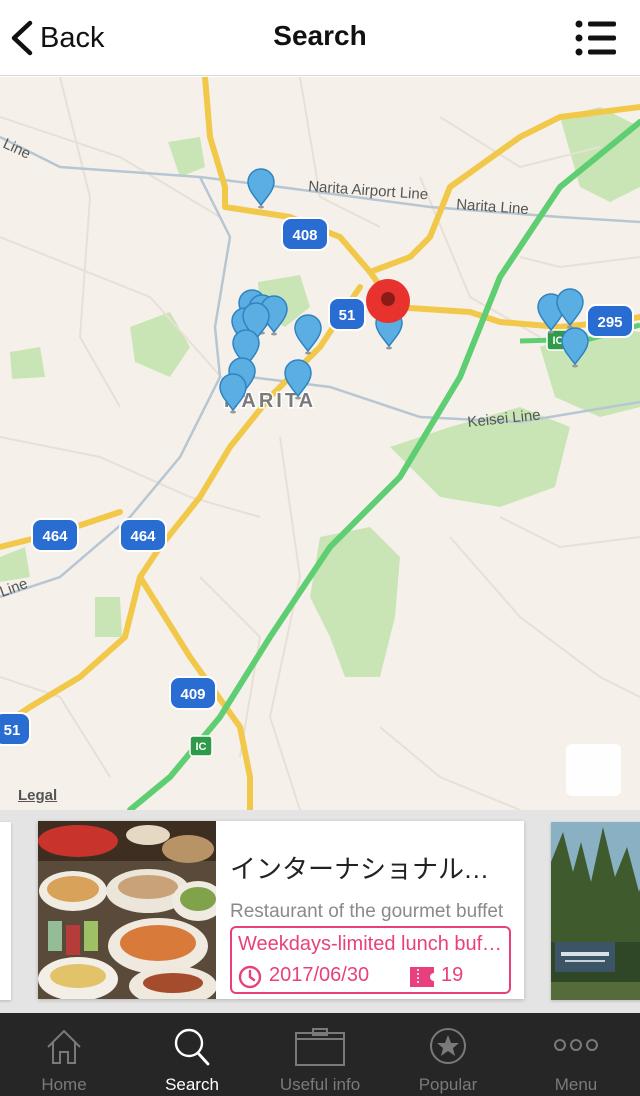 This screenshot has width=640, height=1096. I want to click on route-shield-51: 51, so click(347, 314).